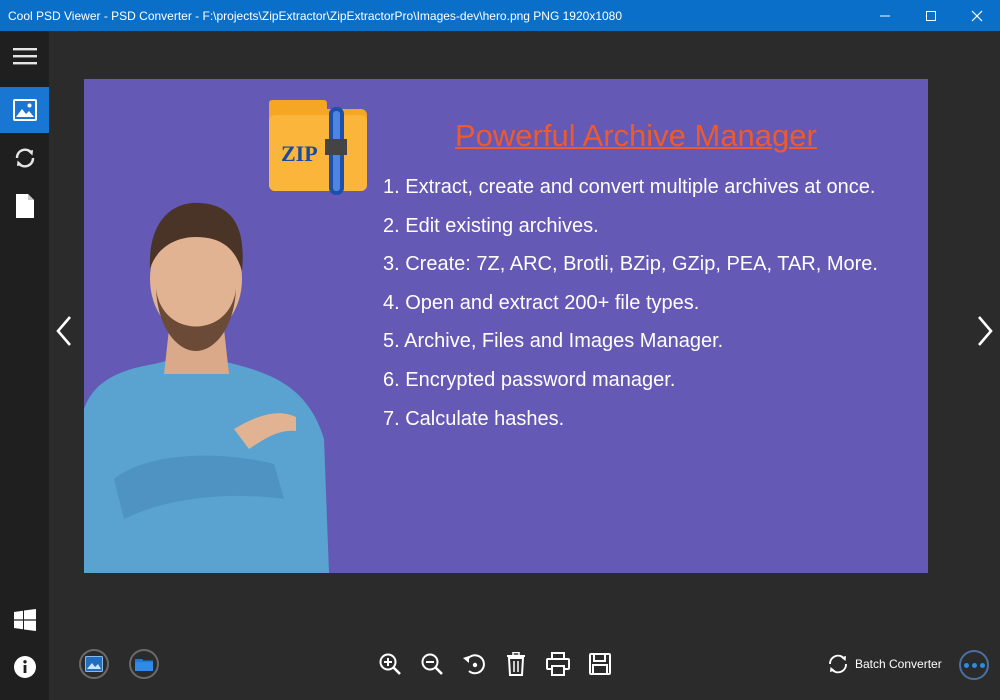  What do you see at coordinates (636, 135) in the screenshot?
I see `image-headline: Powerful Archive Manager` at bounding box center [636, 135].